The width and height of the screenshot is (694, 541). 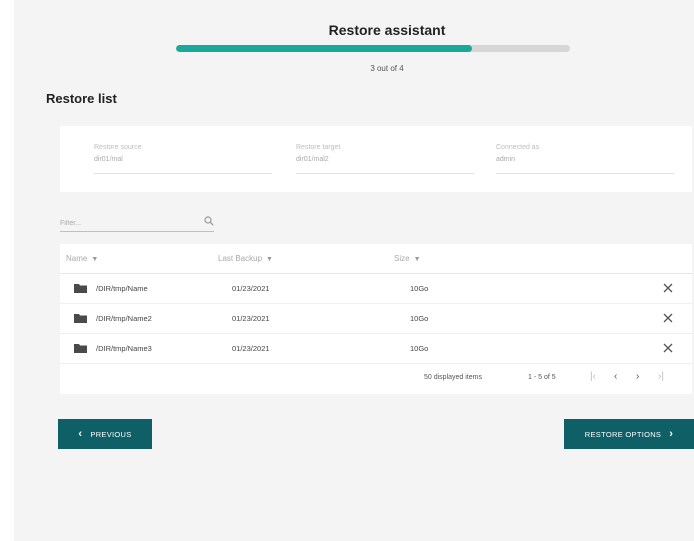 I want to click on connected-as-value: admin, so click(x=506, y=159).